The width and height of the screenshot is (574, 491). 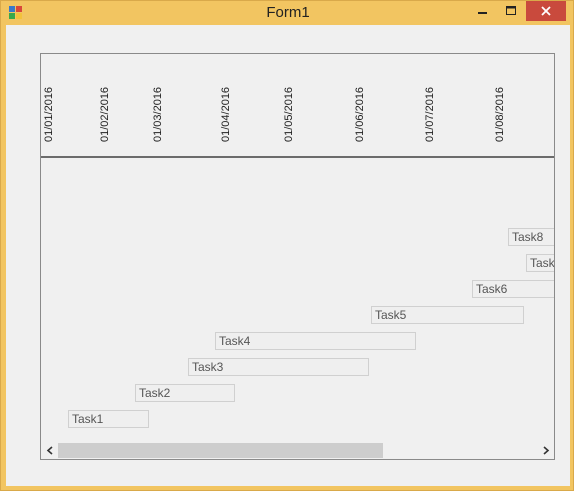 I want to click on horizontal-scrollbar, so click(x=297, y=450).